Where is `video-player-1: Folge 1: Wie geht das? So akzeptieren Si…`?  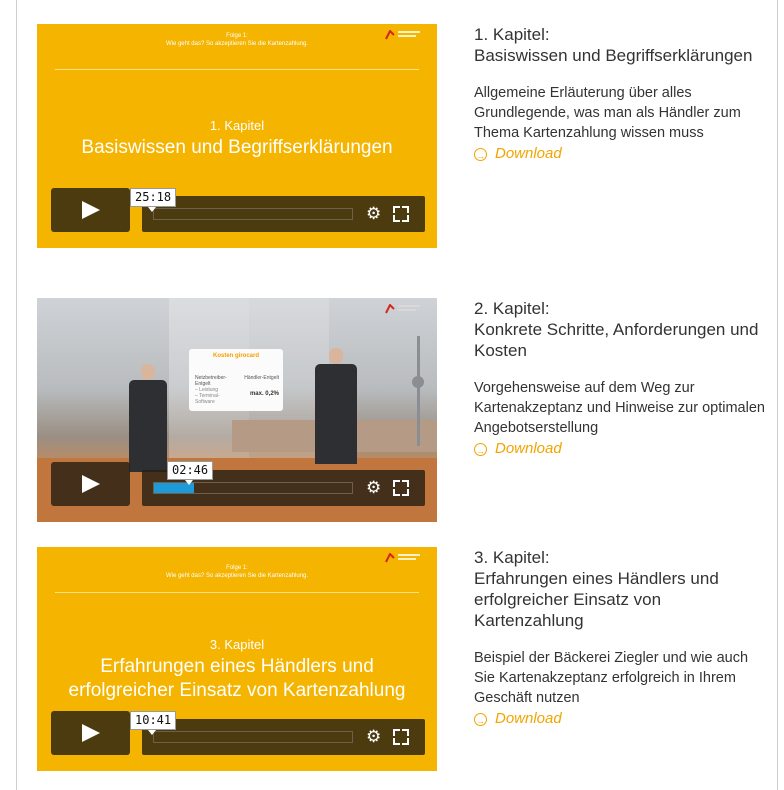 video-player-1: Folge 1: Wie geht das? So akzeptieren Si… is located at coordinates (237, 136).